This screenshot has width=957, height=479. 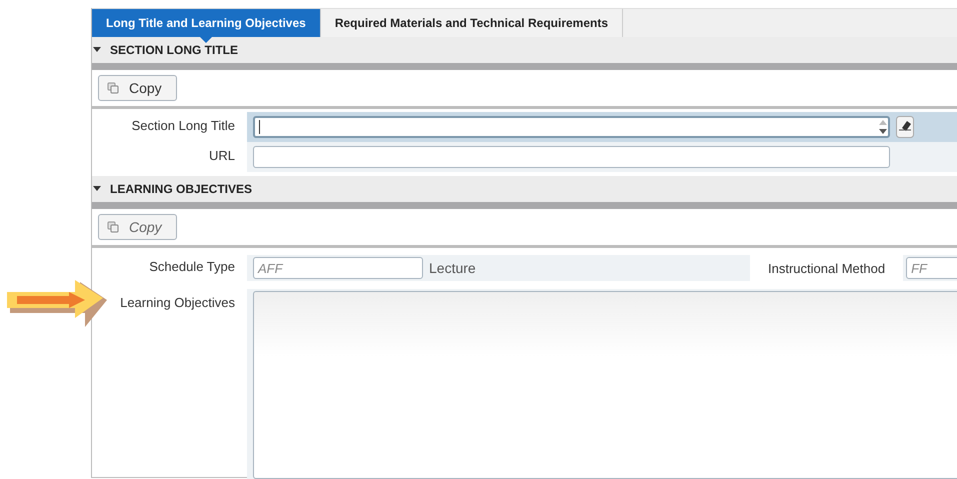 What do you see at coordinates (931, 268) in the screenshot?
I see `instructional-method-field: FF` at bounding box center [931, 268].